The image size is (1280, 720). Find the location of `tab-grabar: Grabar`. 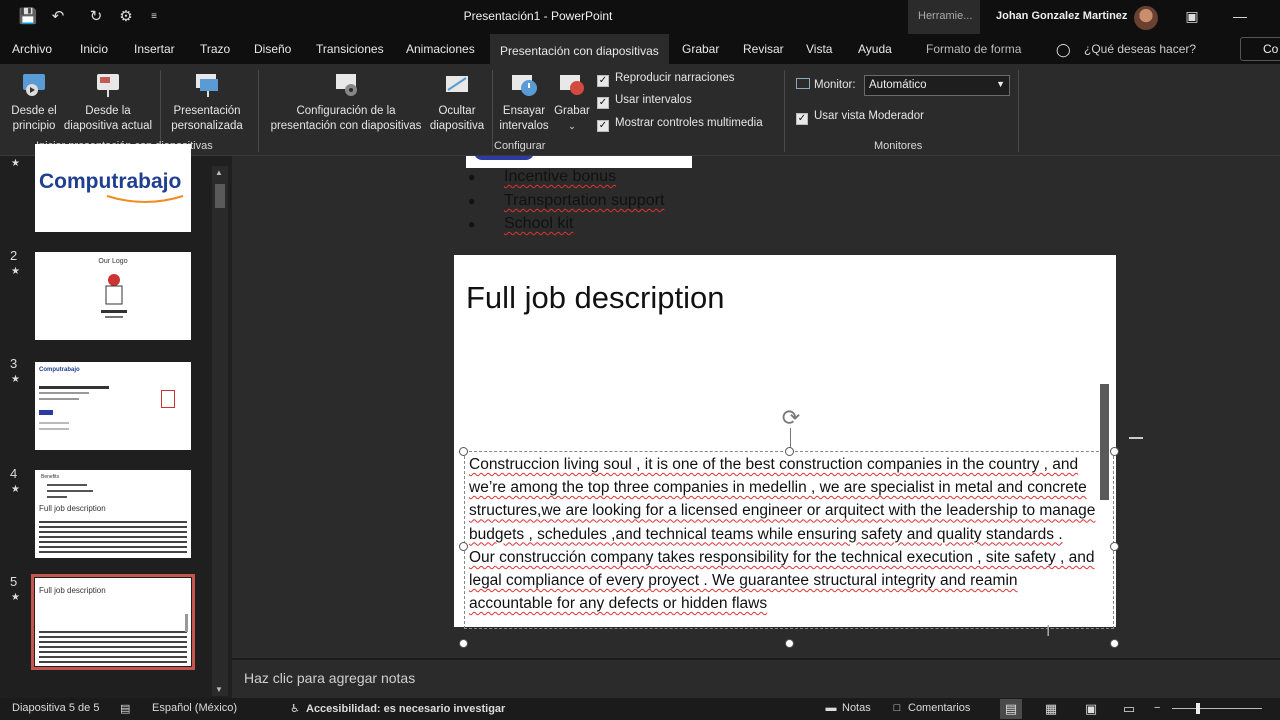

tab-grabar: Grabar is located at coordinates (700, 49).